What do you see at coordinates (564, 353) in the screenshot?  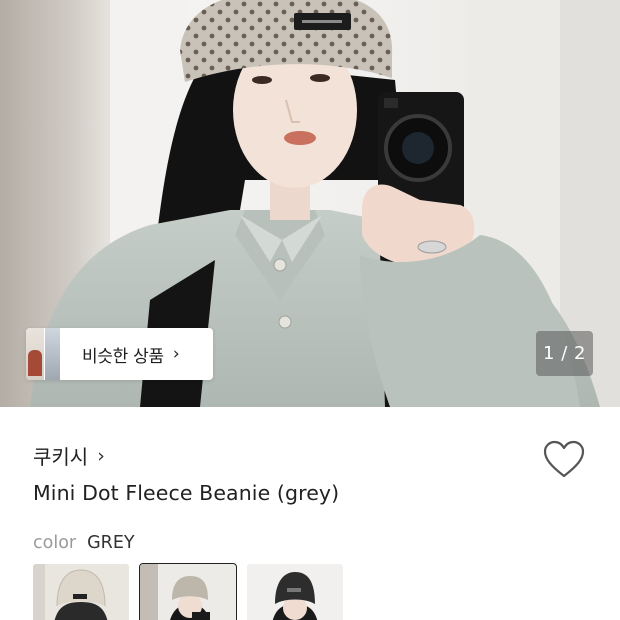 I see `image-page-counter: 1 / 2` at bounding box center [564, 353].